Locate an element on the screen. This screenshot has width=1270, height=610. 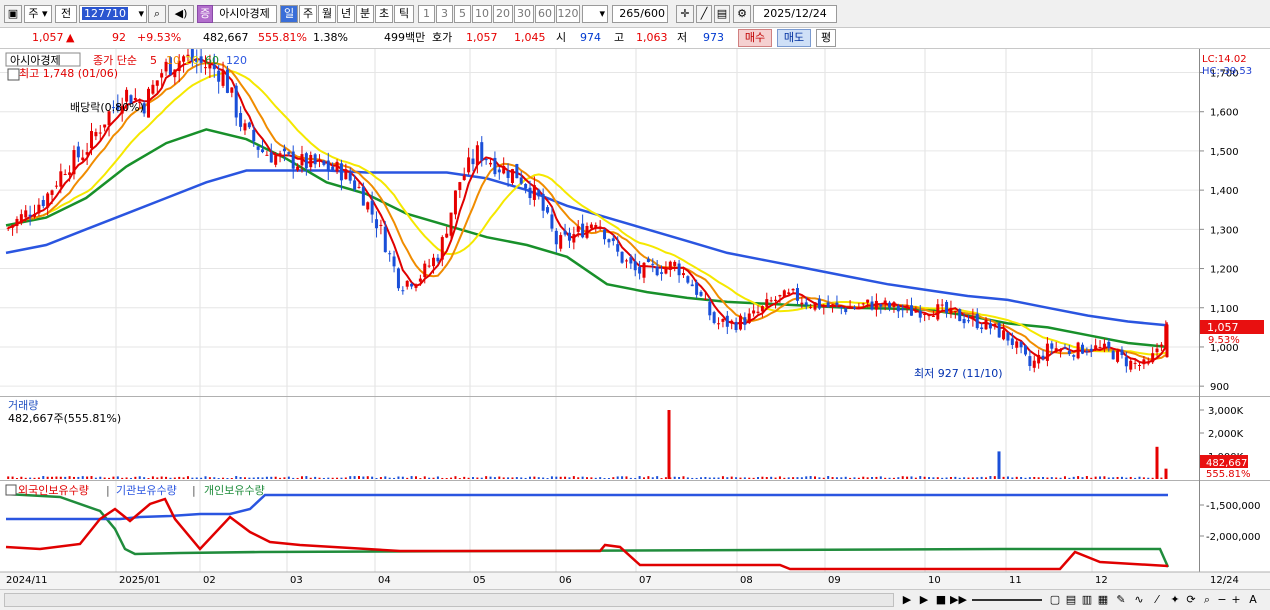
horizontal-scrollbar is located at coordinates (449, 600).